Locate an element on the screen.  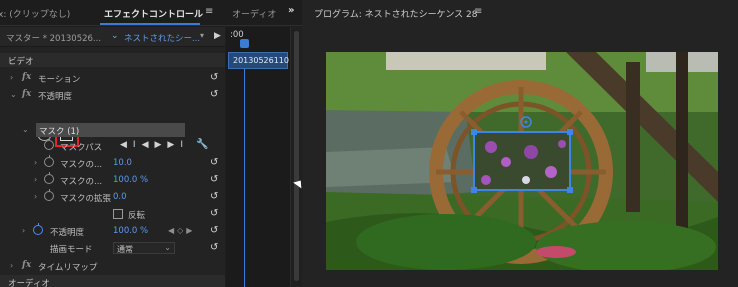
tab-overflow-icon: » is located at coordinates (291, 10).